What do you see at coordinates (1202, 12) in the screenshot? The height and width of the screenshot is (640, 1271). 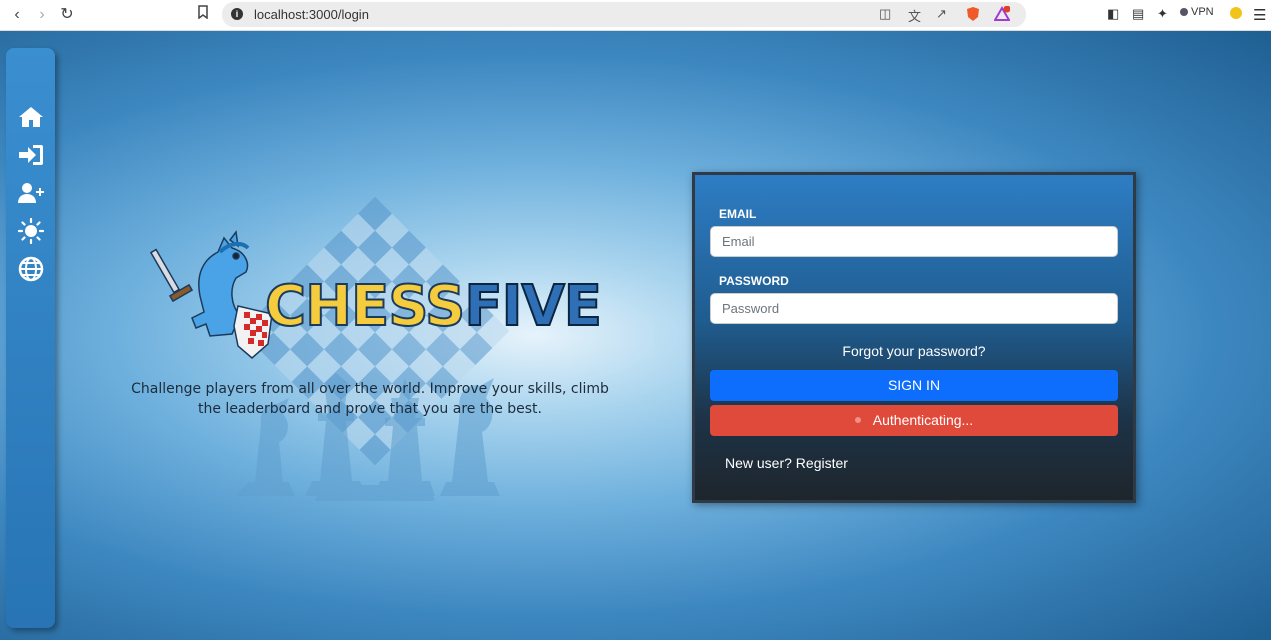 I see `vpn-label: VPN` at bounding box center [1202, 12].